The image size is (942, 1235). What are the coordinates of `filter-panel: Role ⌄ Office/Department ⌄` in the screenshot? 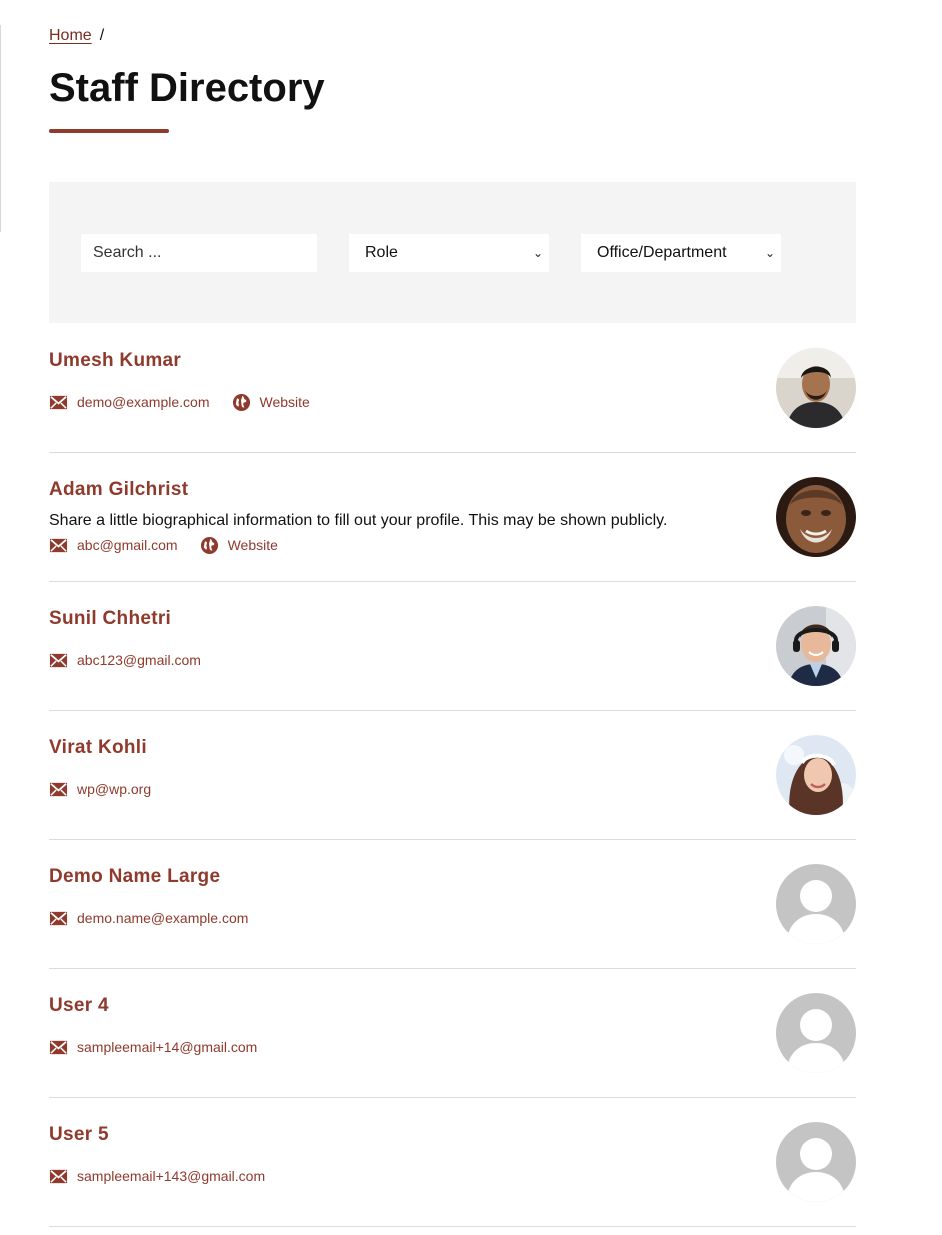 It's located at (452, 252).